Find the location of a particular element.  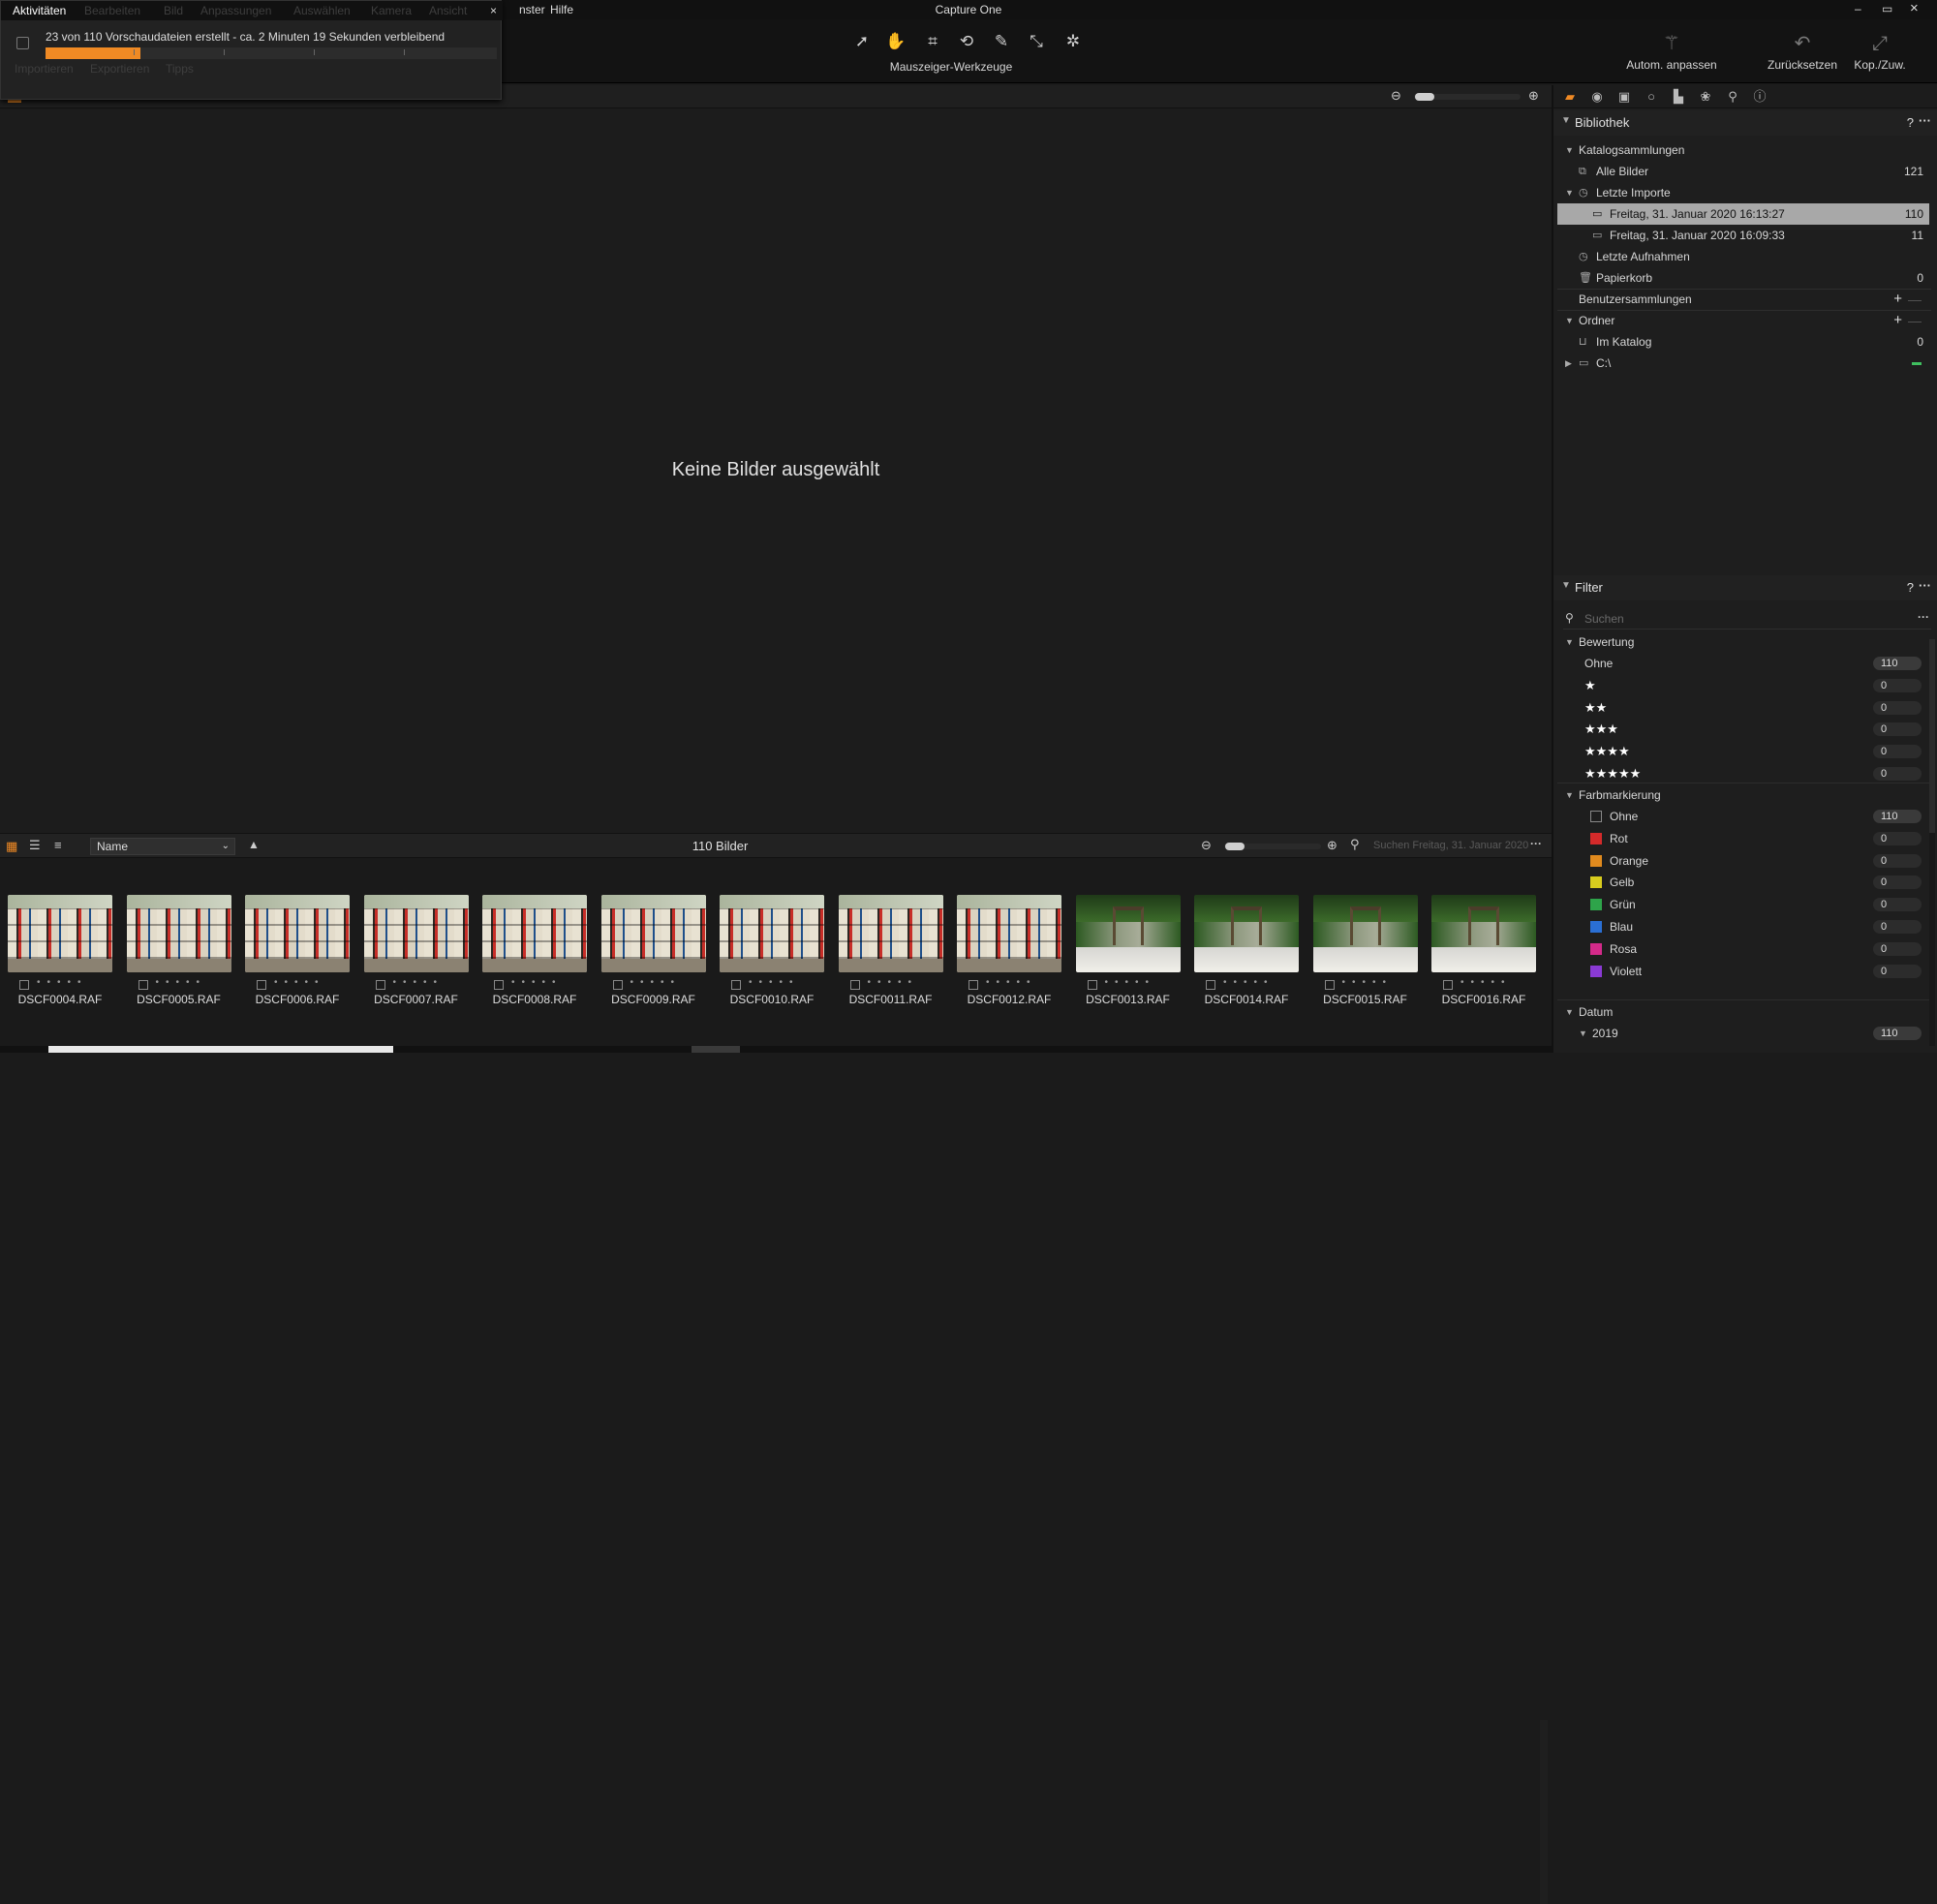

folders-row: ▼ Ordner + — is located at coordinates (1743, 320).